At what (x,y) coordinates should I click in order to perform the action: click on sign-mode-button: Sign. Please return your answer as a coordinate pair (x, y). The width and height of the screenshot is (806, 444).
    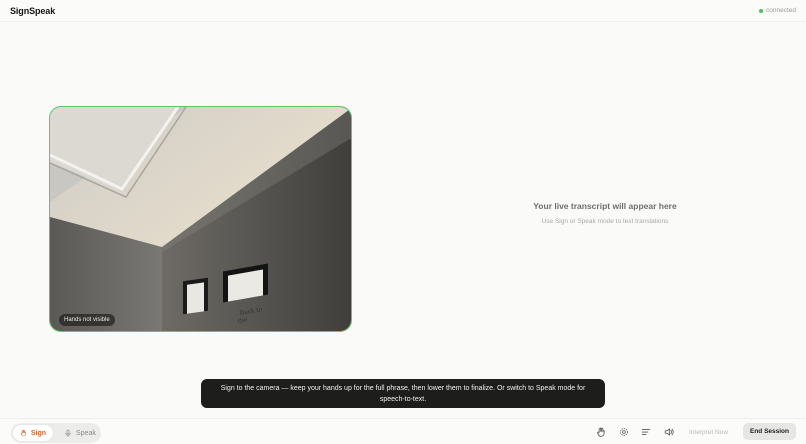
    Looking at the image, I should click on (33, 433).